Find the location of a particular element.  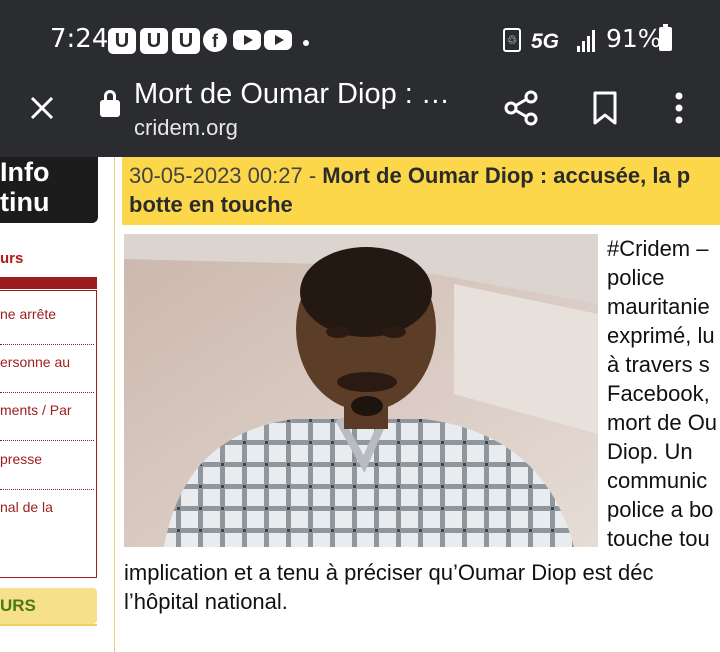

more-vert-icon is located at coordinates (679, 108).